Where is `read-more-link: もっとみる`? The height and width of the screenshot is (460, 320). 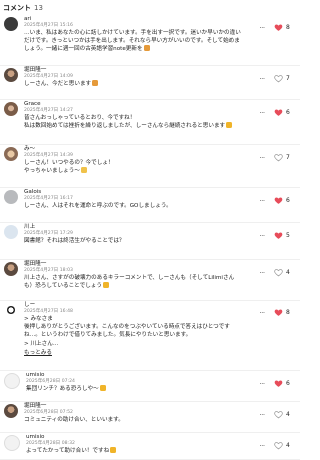 read-more-link: もっとみる is located at coordinates (133, 352).